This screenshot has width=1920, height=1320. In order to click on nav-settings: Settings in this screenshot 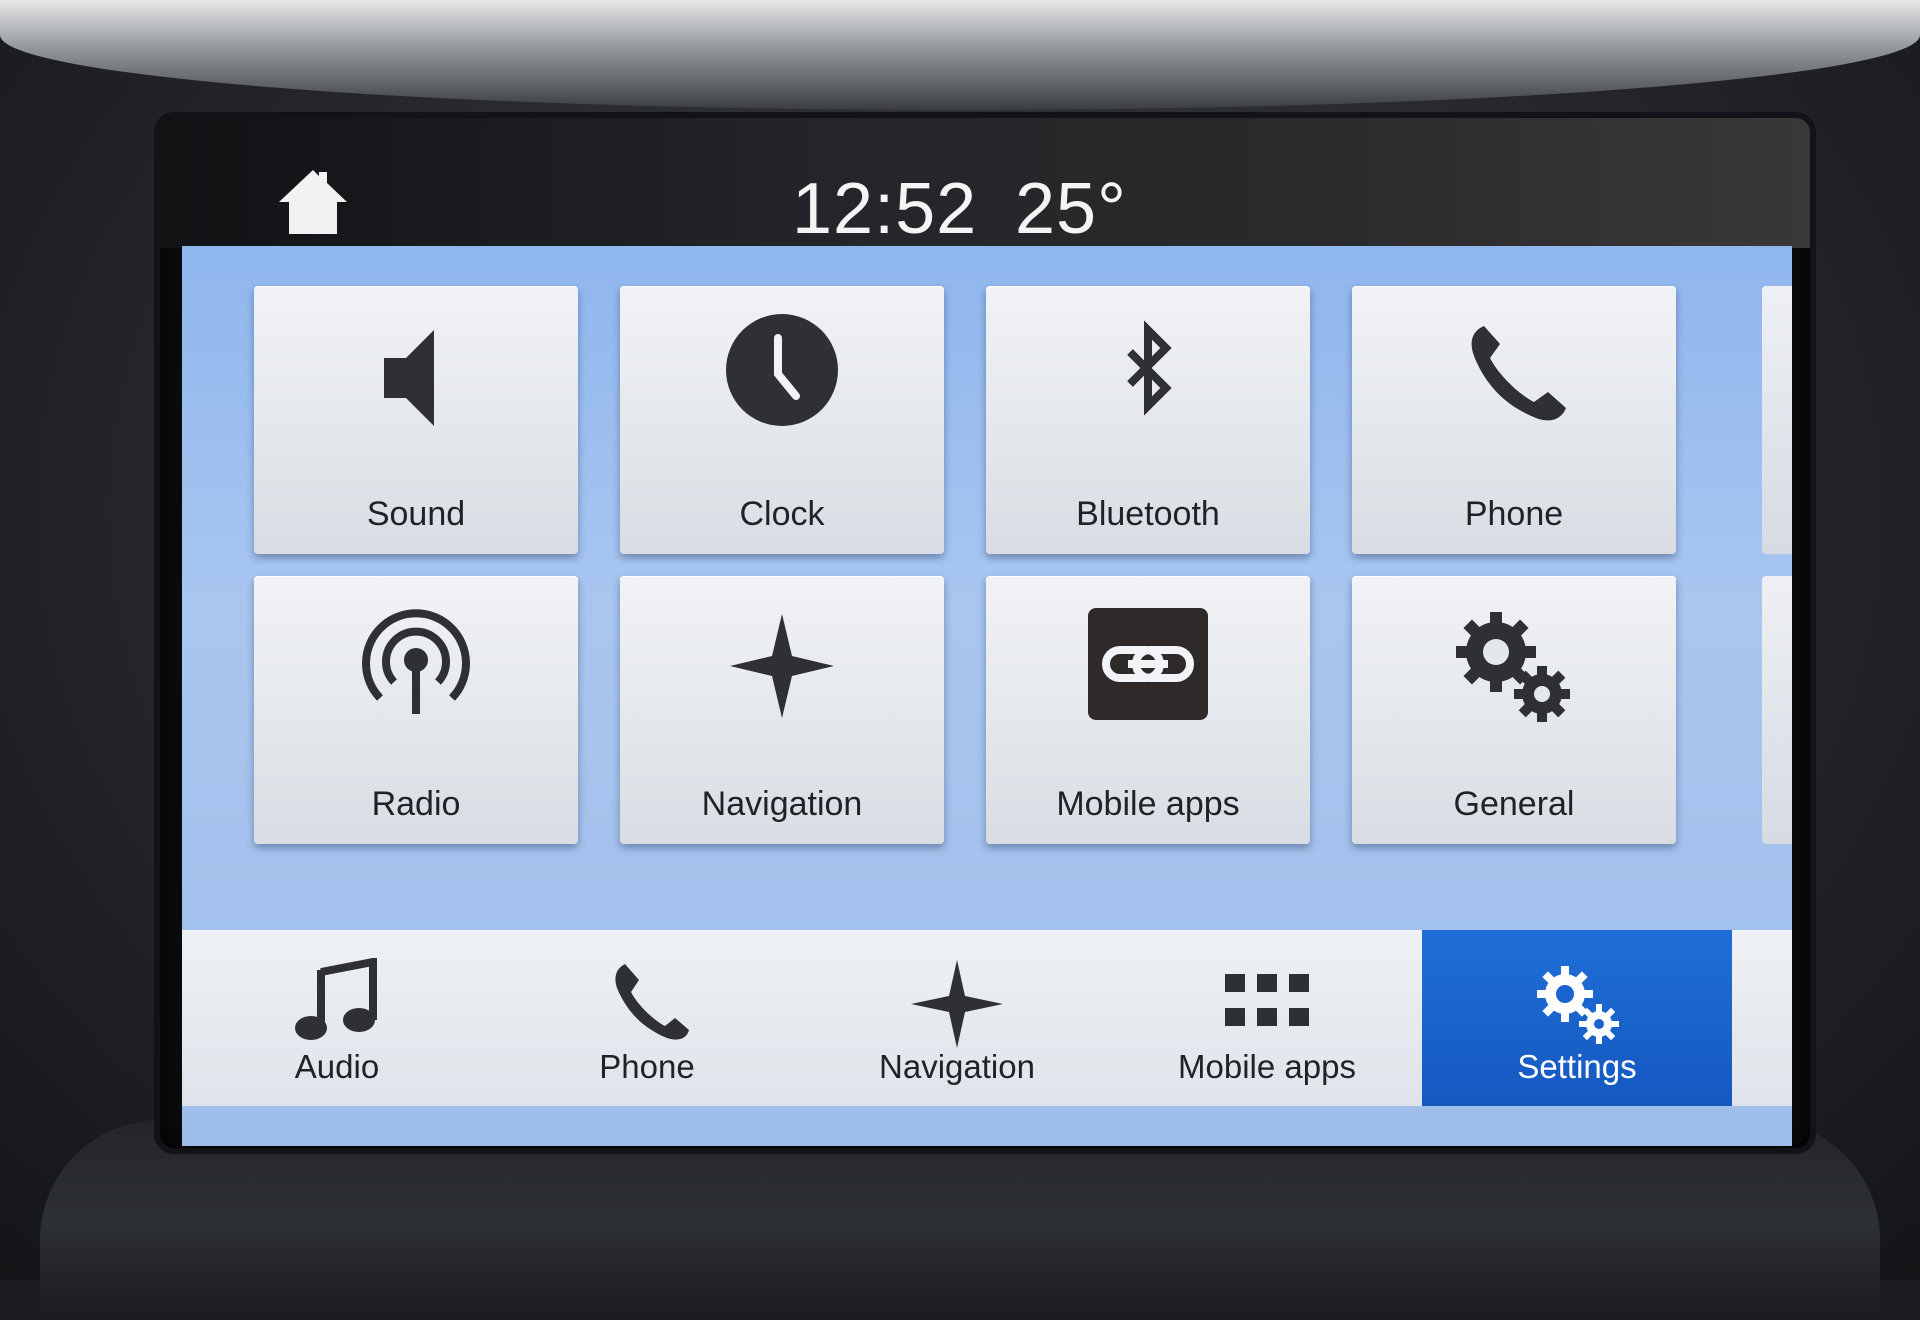, I will do `click(1577, 1018)`.